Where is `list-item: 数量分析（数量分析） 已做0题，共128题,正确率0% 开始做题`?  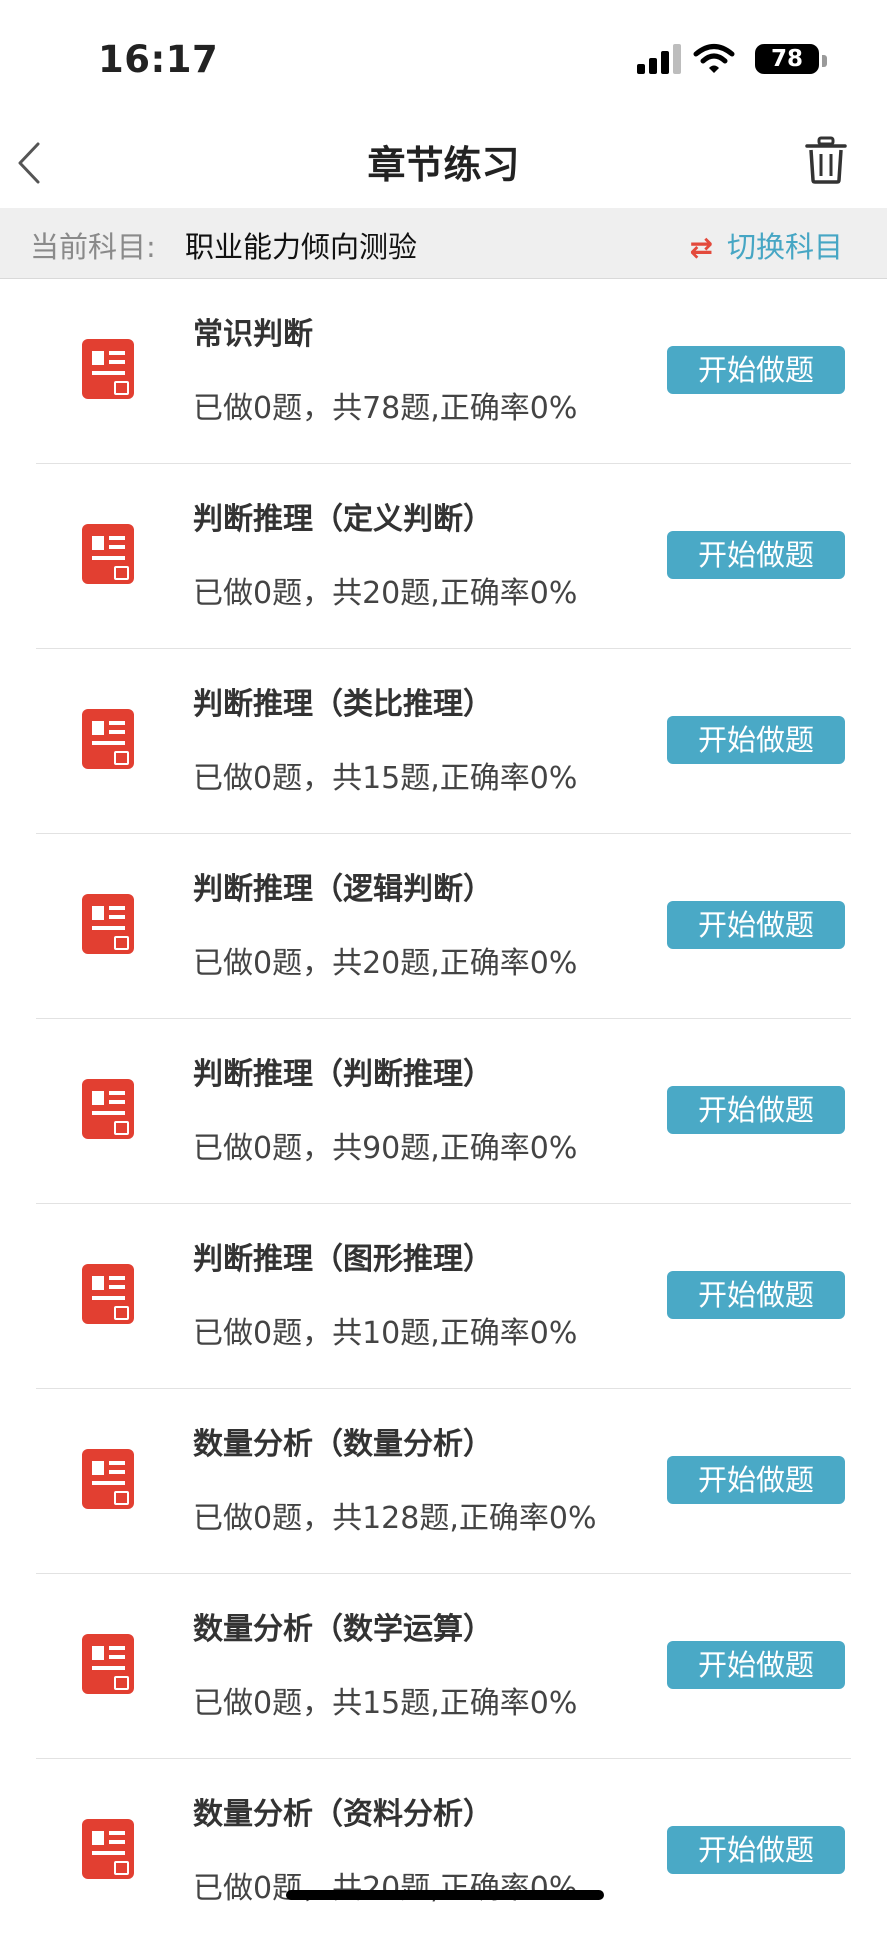 list-item: 数量分析（数量分析） 已做0题，共128题,正确率0% 开始做题 is located at coordinates (443, 1481).